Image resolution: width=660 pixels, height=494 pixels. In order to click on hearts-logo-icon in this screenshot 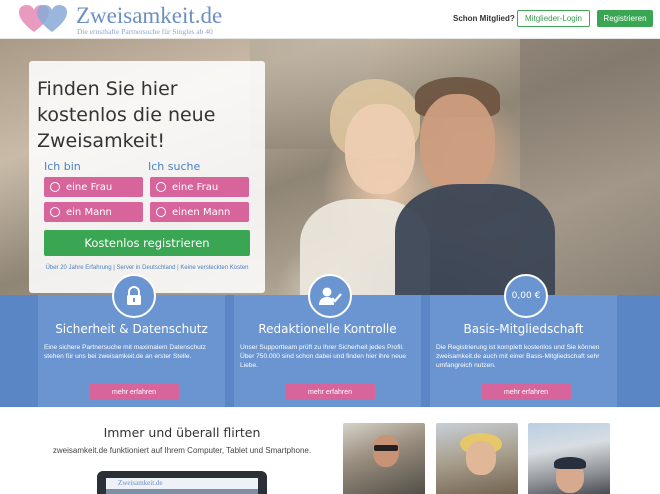, I will do `click(43, 19)`.